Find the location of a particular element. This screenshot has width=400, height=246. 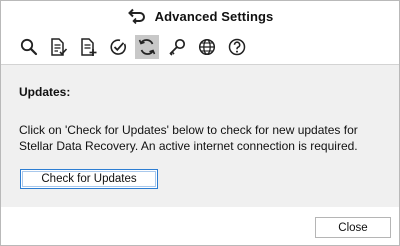

update-tool-button is located at coordinates (147, 47).